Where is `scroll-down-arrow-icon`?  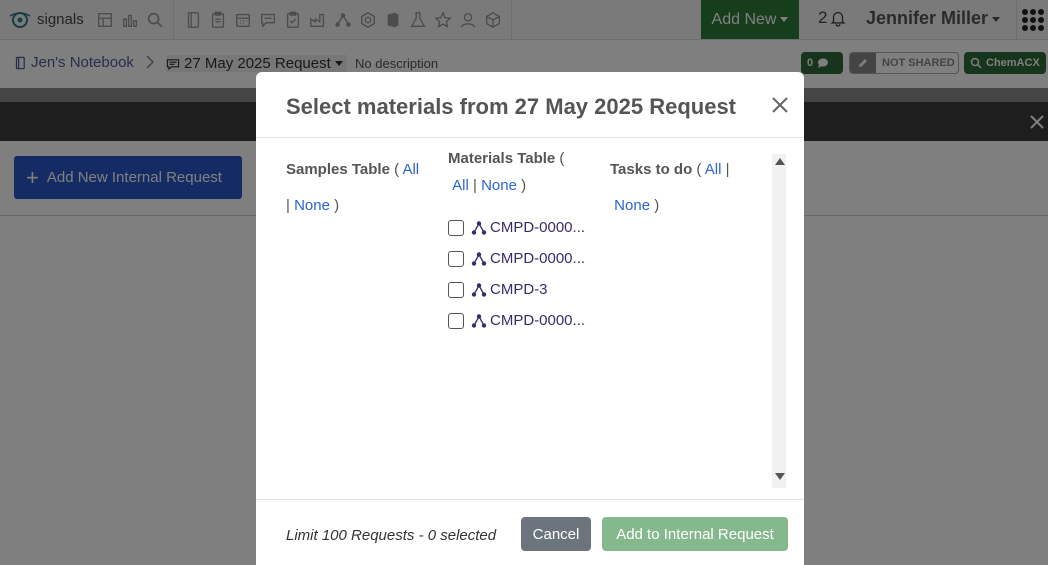 scroll-down-arrow-icon is located at coordinates (780, 476).